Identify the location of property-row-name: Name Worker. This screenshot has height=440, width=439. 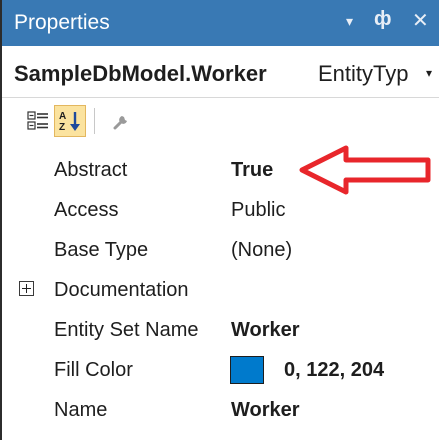
(220, 410).